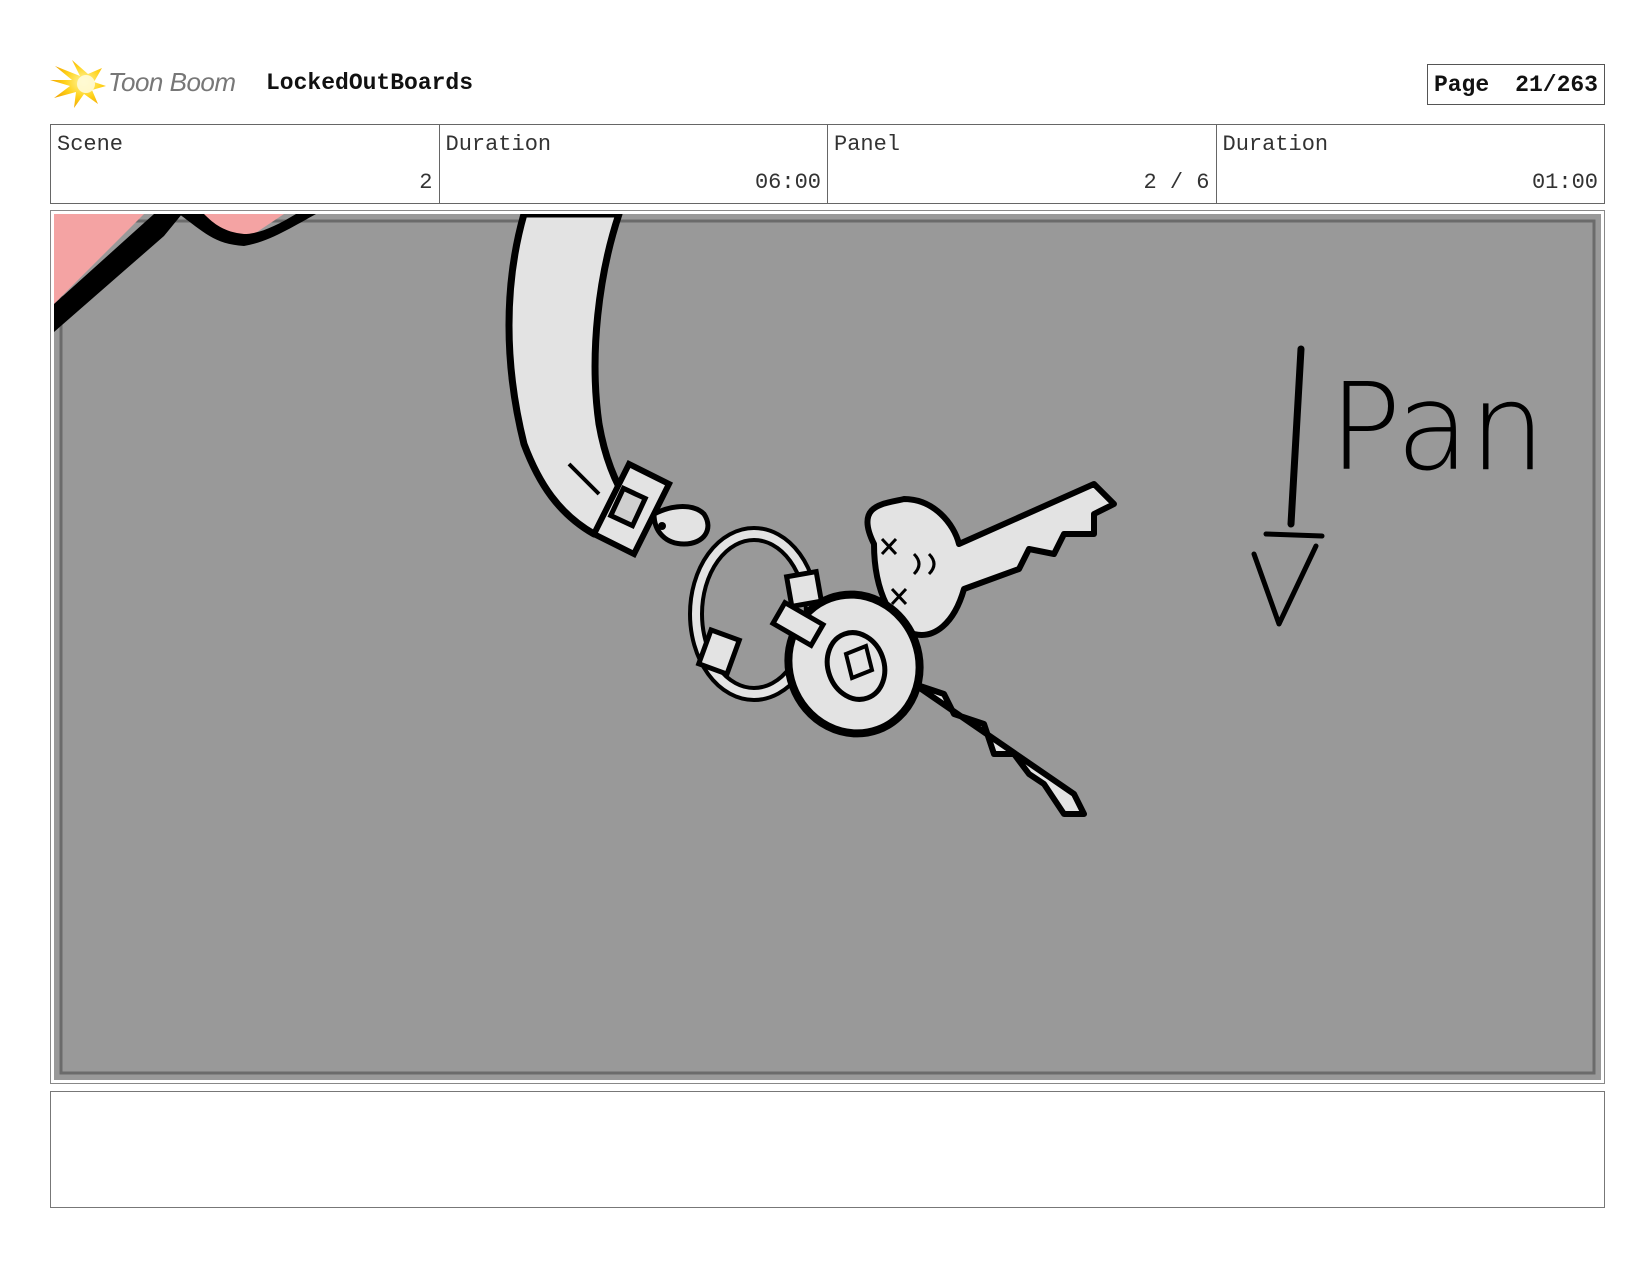  I want to click on panel-duration-cell: Duration 01:00, so click(1411, 164).